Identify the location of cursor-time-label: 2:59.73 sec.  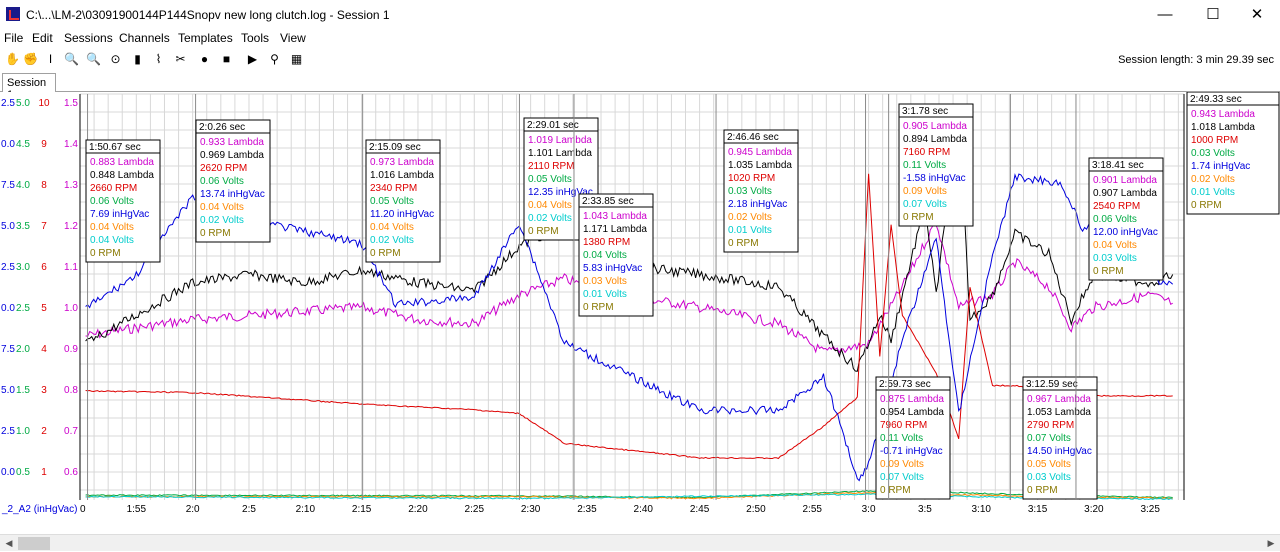
(905, 384).